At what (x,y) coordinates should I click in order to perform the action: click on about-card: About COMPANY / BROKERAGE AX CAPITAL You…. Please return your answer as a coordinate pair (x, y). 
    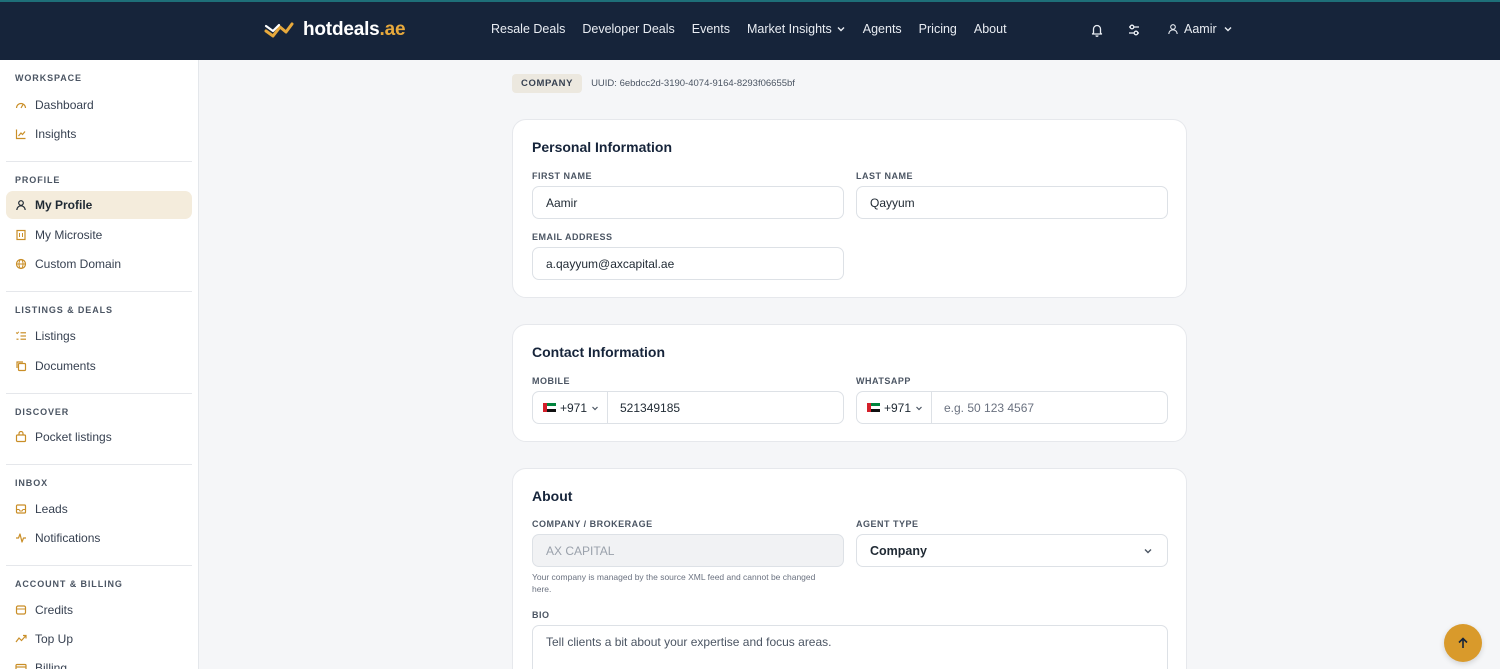
    Looking at the image, I should click on (849, 568).